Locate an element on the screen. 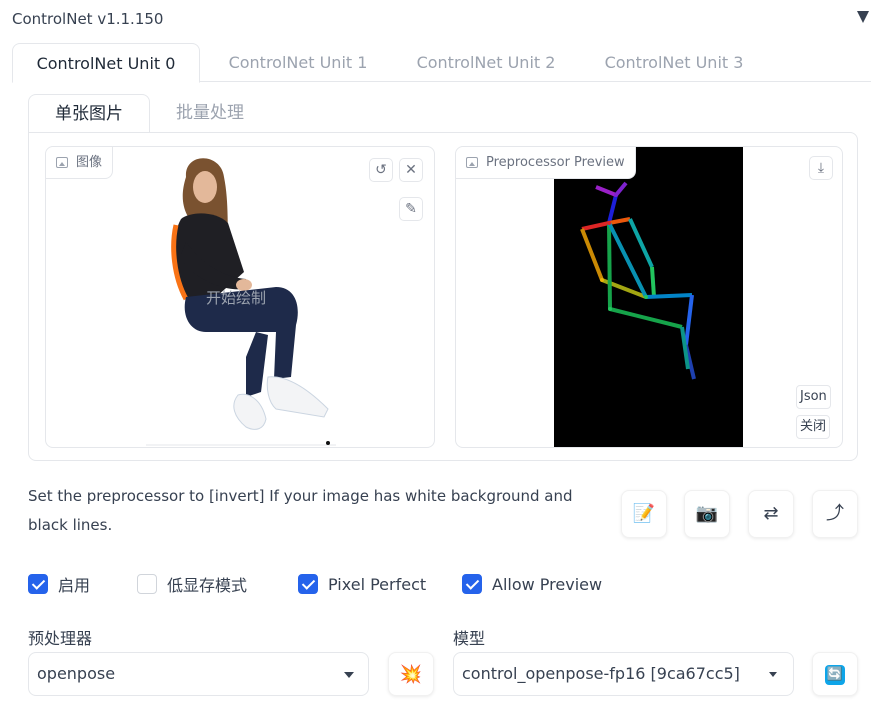 The width and height of the screenshot is (871, 704). preprocessor-label: 预处理器 is located at coordinates (60, 638).